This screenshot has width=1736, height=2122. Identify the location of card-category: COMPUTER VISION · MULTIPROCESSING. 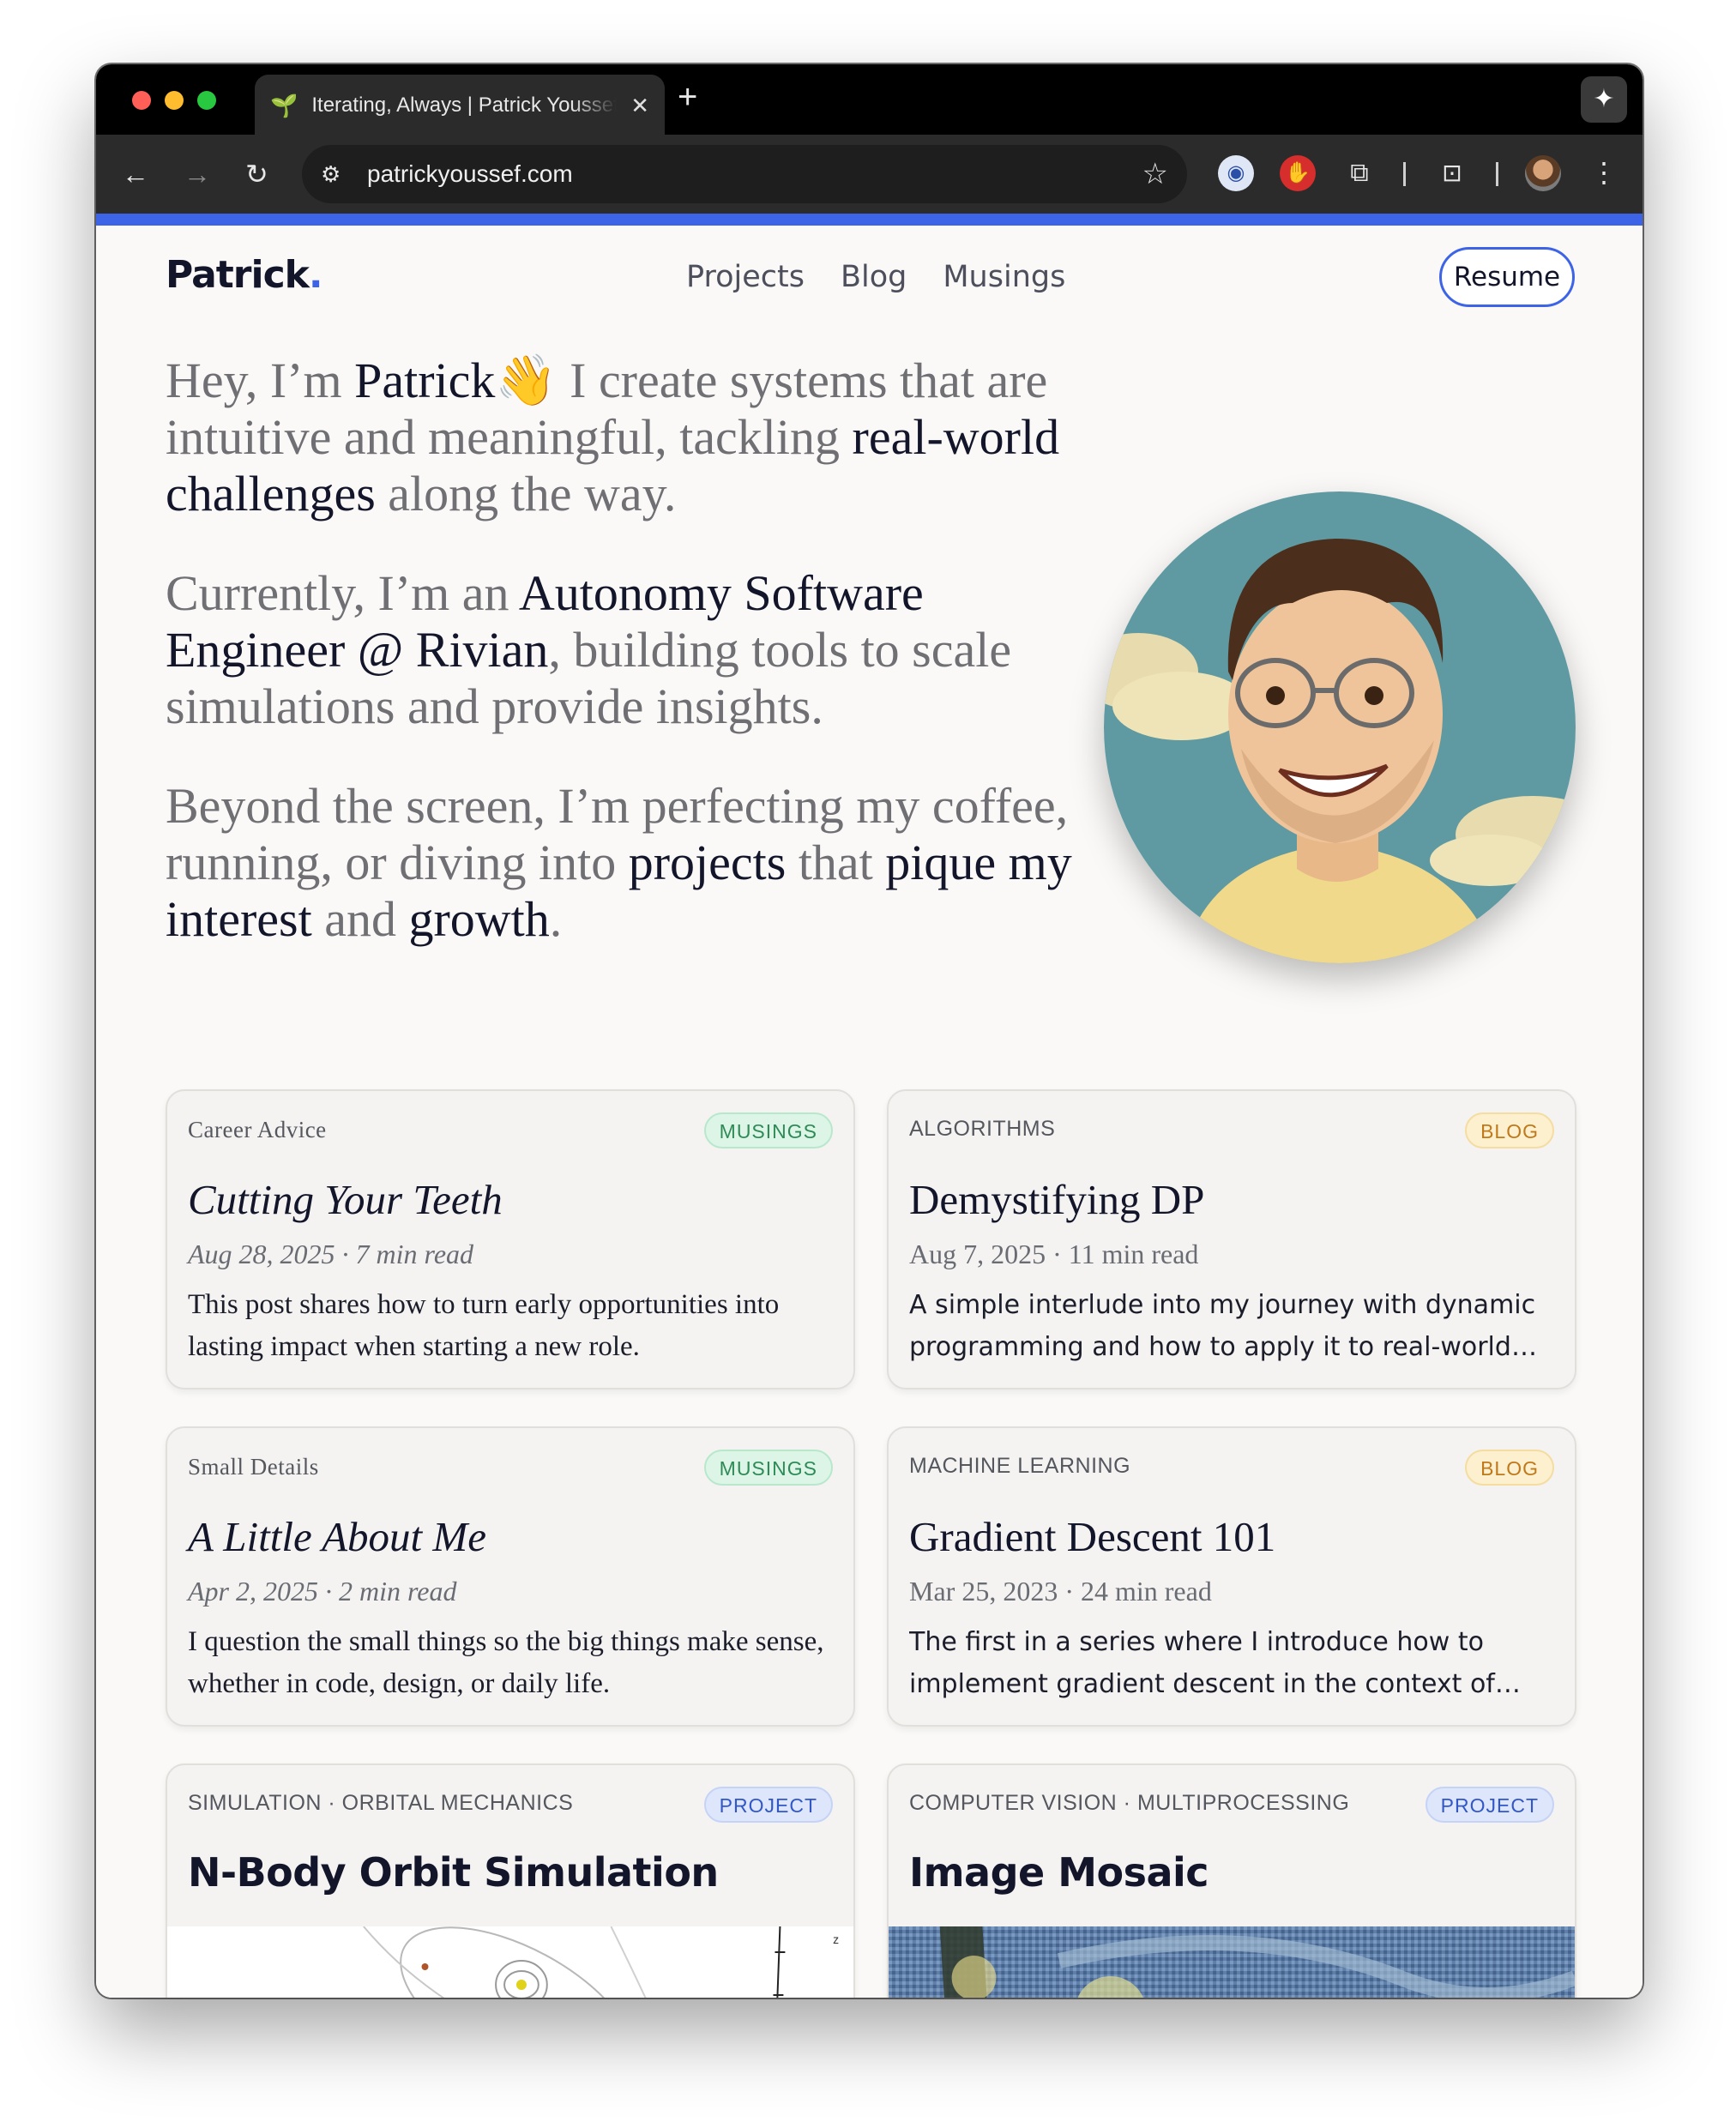
(1129, 1803).